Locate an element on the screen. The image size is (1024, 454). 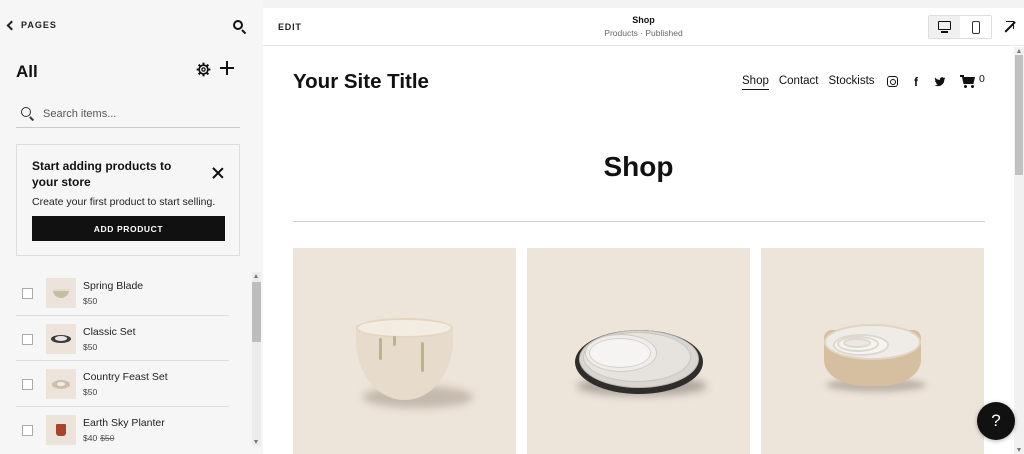
shop-heading: Shop is located at coordinates (638, 166).